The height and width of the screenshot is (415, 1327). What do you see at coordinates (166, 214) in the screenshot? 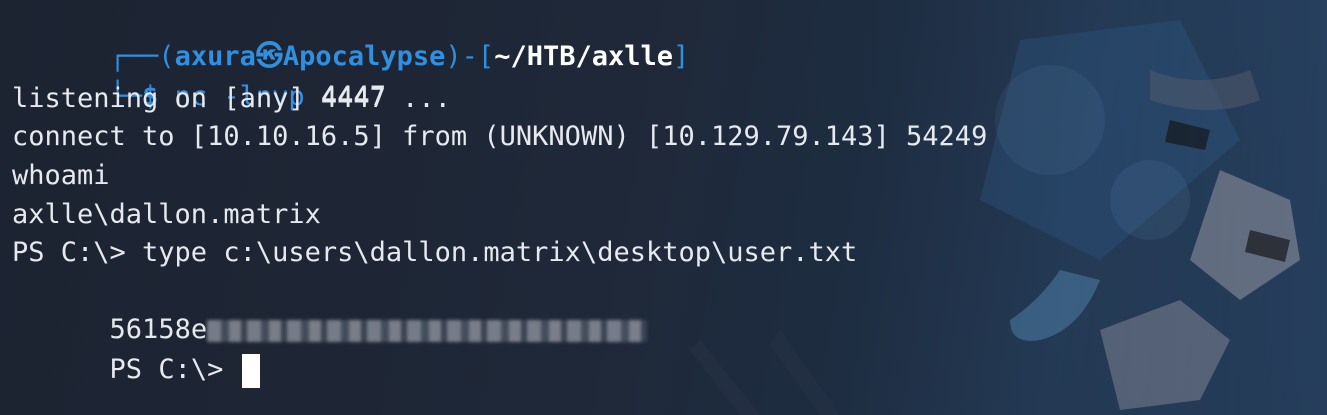
I see `output-whoami-result: axlle\dallon.matrix` at bounding box center [166, 214].